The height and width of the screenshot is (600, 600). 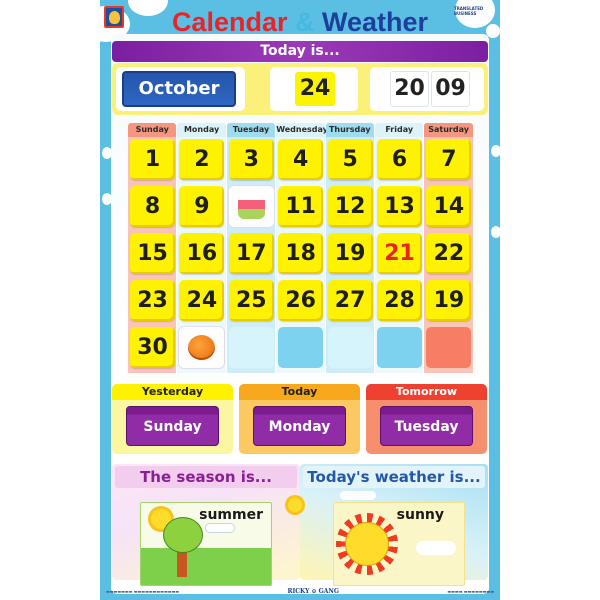 What do you see at coordinates (449, 253) in the screenshot?
I see `date-cell: 22` at bounding box center [449, 253].